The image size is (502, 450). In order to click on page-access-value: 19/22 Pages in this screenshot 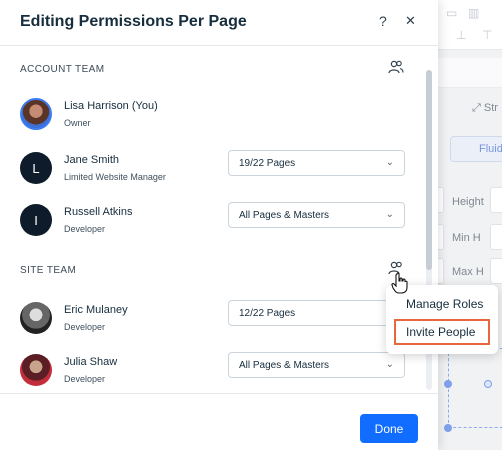, I will do `click(267, 163)`.